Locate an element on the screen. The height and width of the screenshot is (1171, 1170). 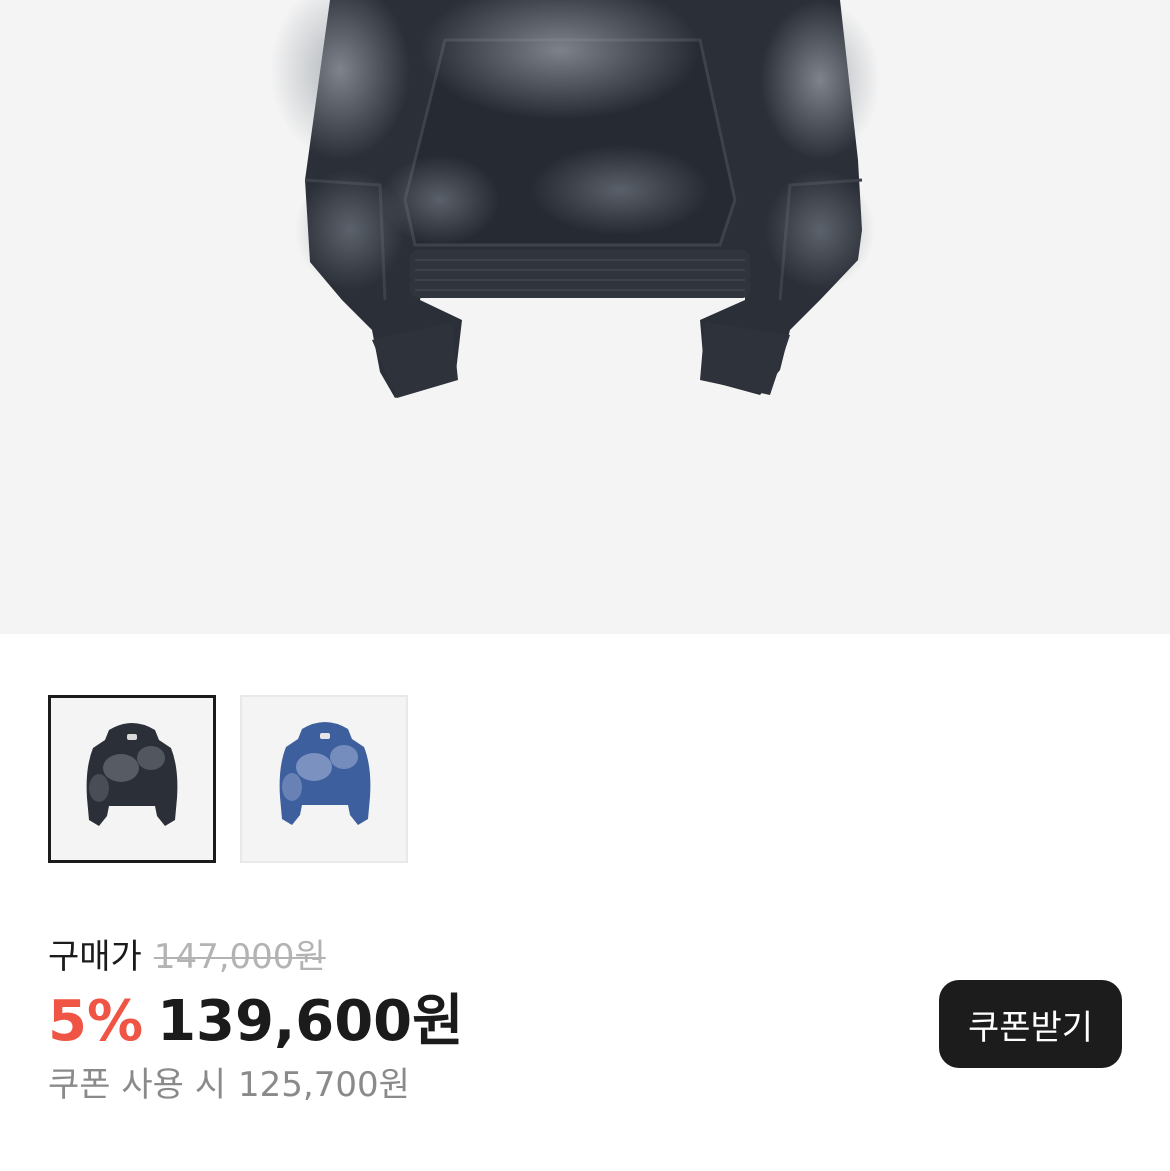
coupon-price-row: 쿠폰 사용 시 125,700원 is located at coordinates (256, 1085).